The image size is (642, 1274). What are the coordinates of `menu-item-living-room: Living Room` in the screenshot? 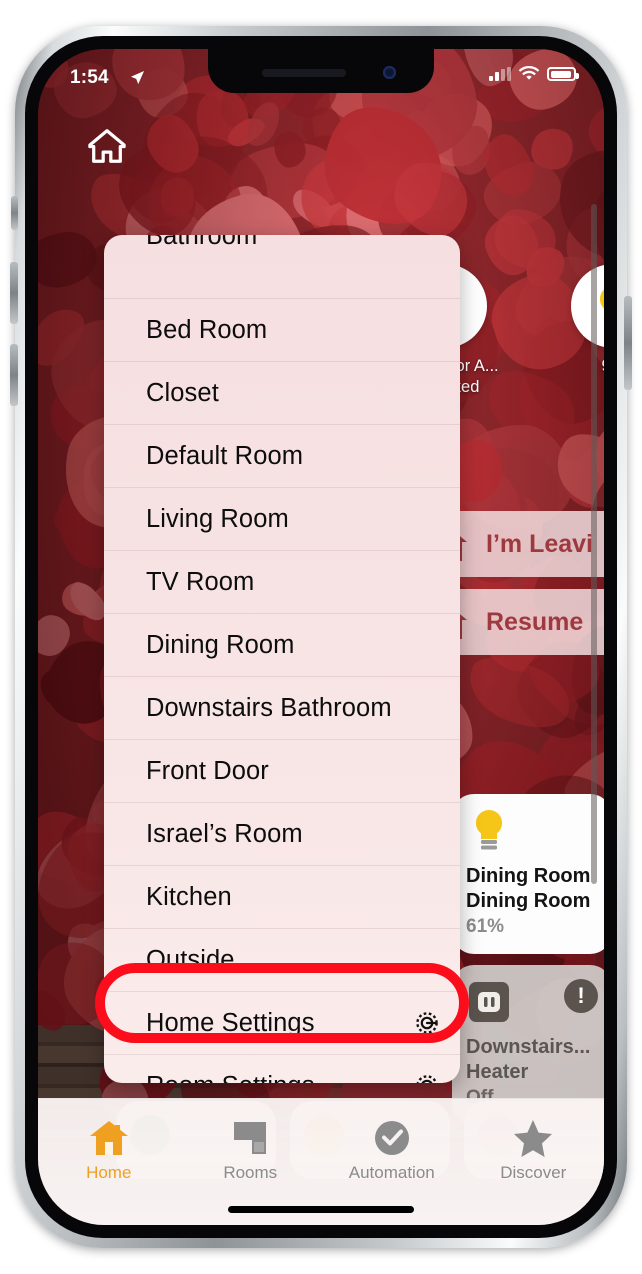 It's located at (282, 518).